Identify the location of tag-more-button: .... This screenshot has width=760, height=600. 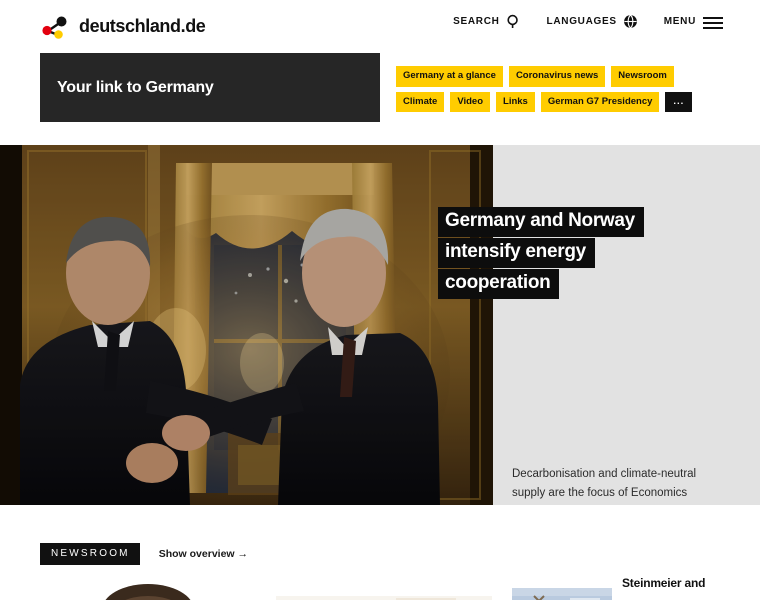
(679, 101).